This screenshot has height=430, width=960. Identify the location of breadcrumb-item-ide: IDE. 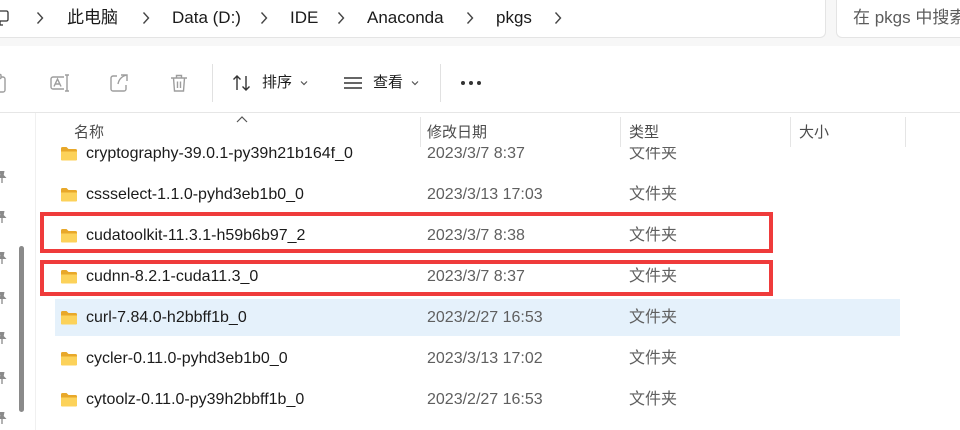
(304, 18).